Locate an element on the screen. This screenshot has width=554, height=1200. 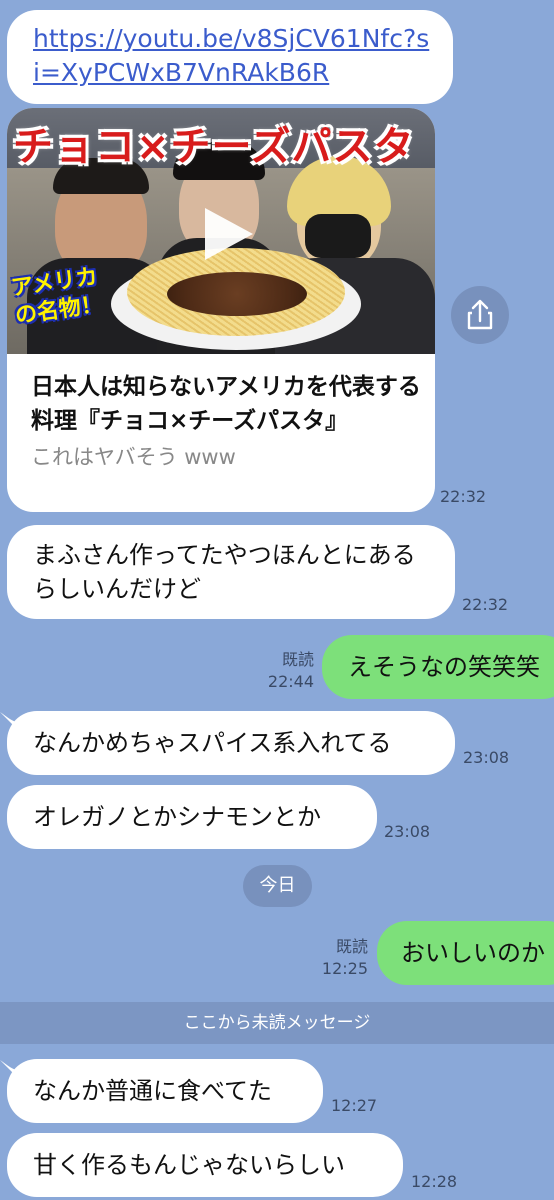
message-bubble-3: なんかめちゃスパイス系入れてる is located at coordinates (231, 743).